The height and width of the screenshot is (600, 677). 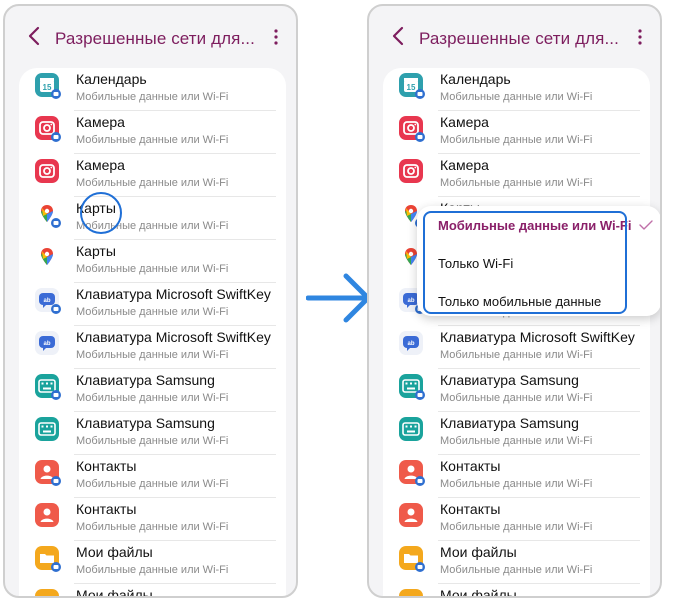 I want to click on app-name: Карты, so click(x=96, y=251).